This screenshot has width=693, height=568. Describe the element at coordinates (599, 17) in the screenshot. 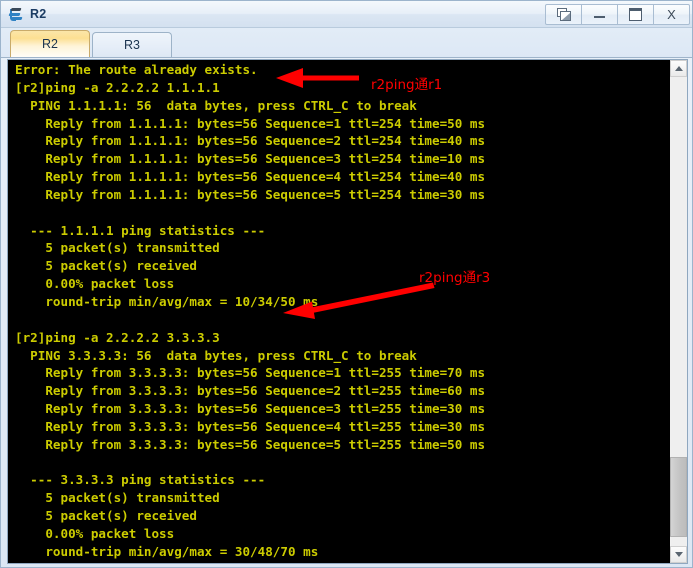

I see `minimize-icon` at that location.